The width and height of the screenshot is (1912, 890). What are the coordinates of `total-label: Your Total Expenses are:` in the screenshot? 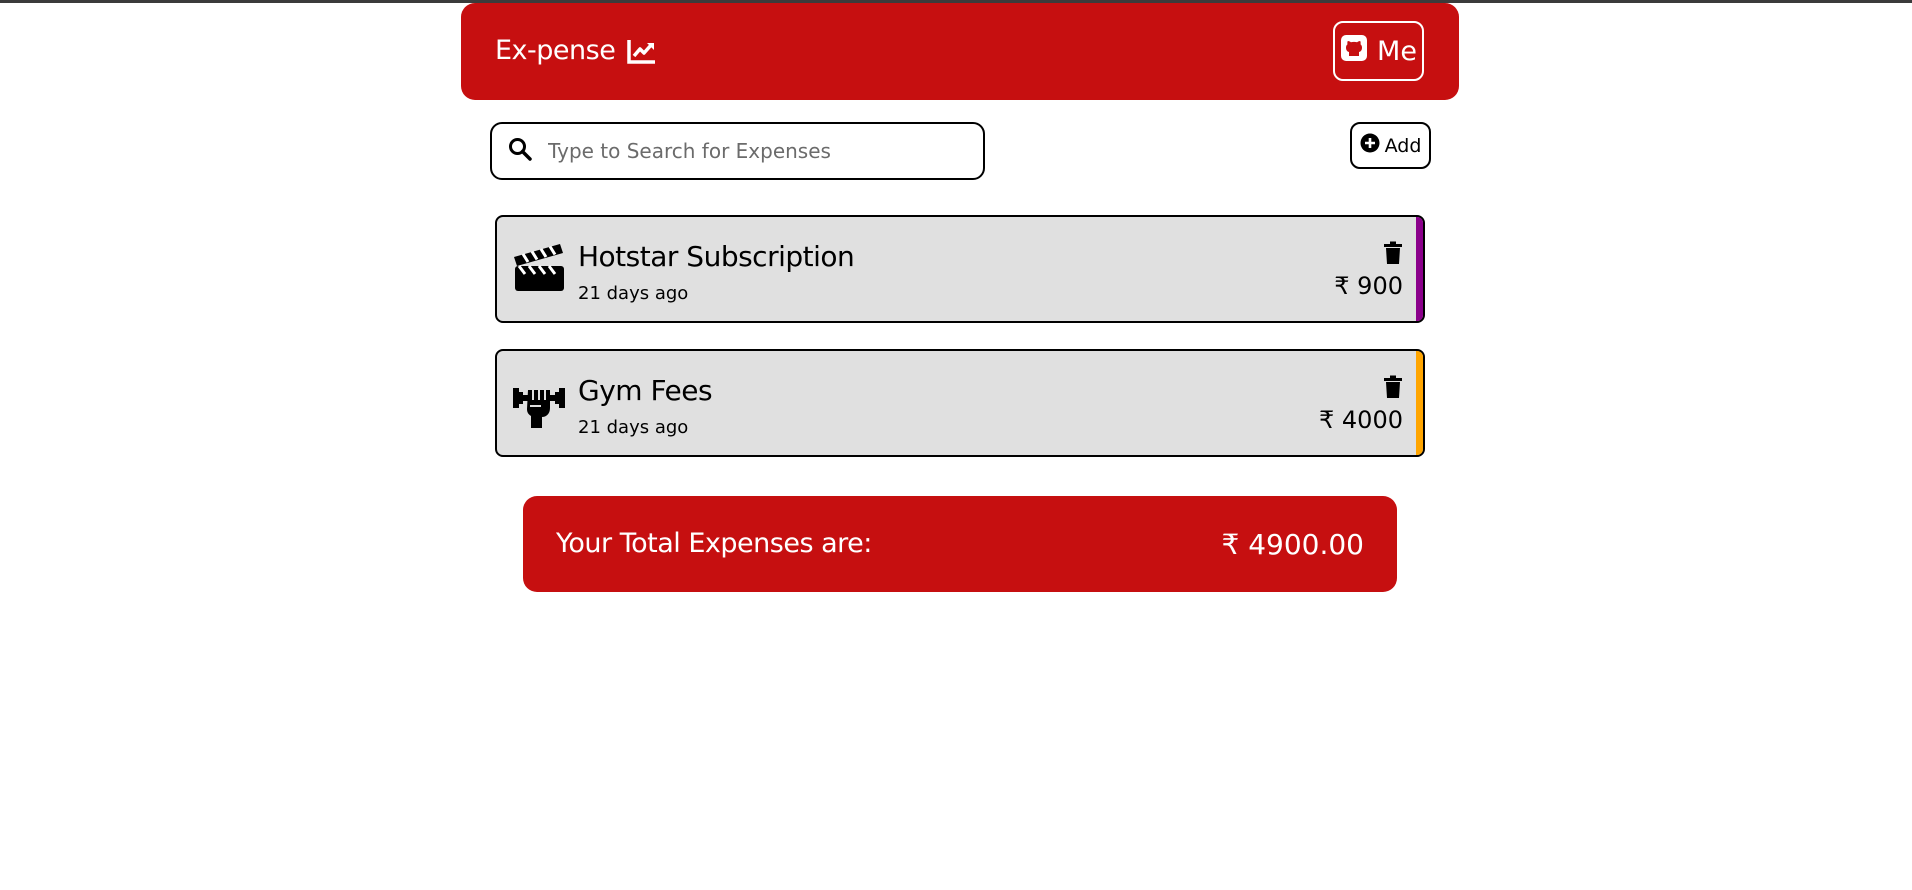 It's located at (714, 543).